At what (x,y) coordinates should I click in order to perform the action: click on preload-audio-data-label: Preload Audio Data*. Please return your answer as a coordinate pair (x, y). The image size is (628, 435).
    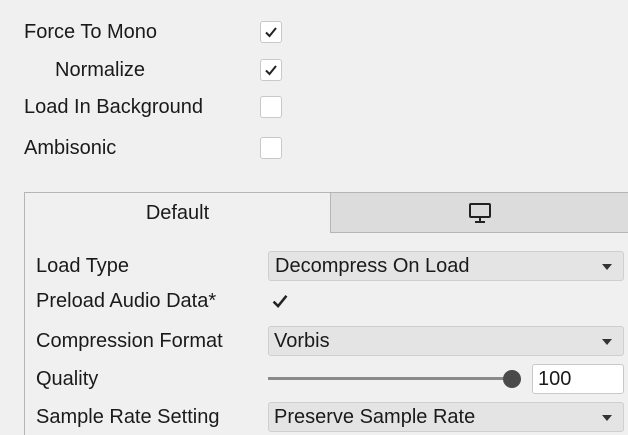
    Looking at the image, I should click on (126, 301).